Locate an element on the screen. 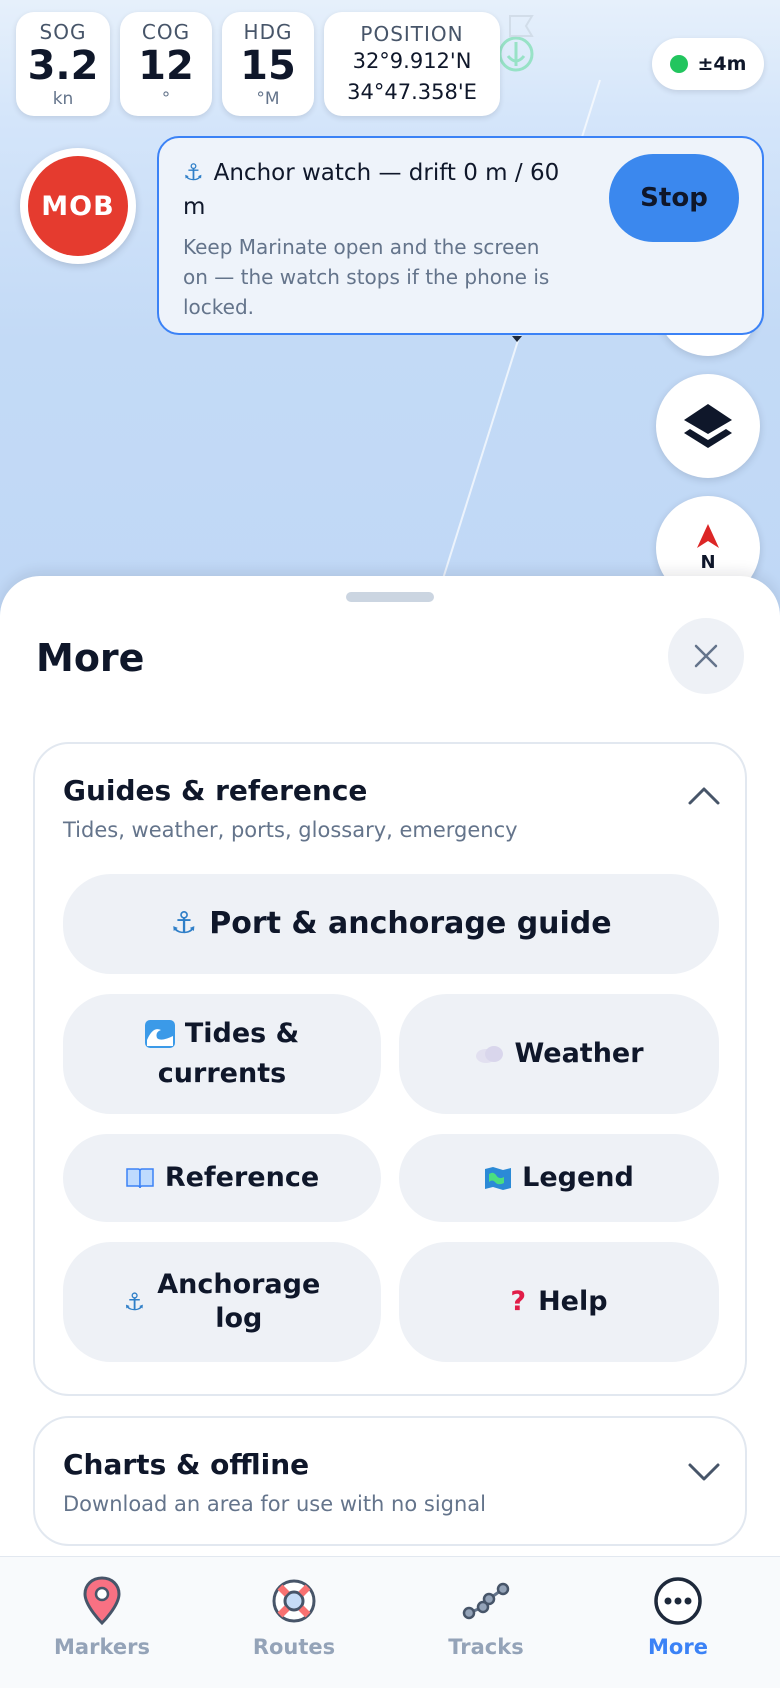 The width and height of the screenshot is (780, 1688). north-arrow-icon is located at coordinates (708, 535).